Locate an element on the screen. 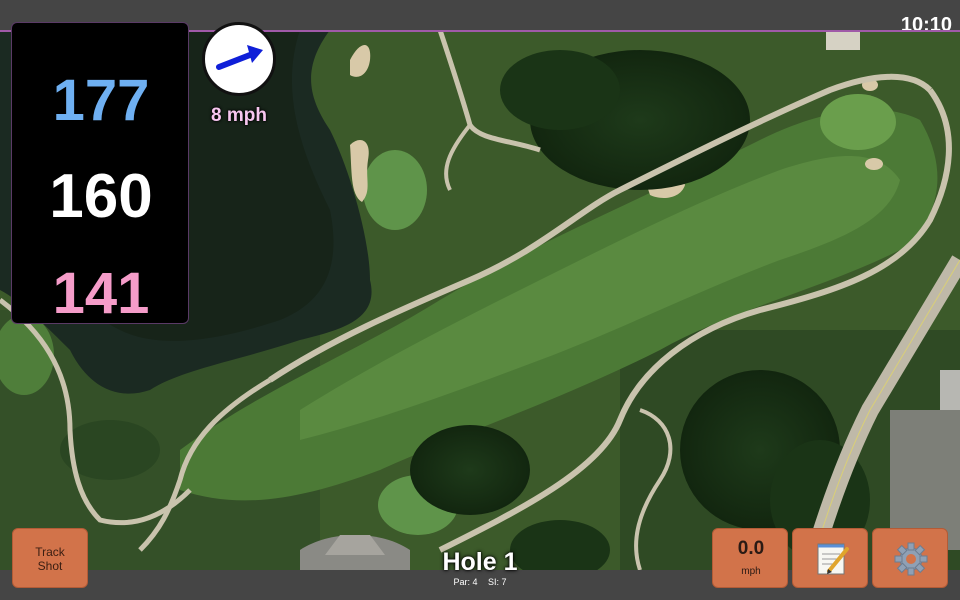 The height and width of the screenshot is (600, 960). hole-par: Par: 4 is located at coordinates (465, 582).